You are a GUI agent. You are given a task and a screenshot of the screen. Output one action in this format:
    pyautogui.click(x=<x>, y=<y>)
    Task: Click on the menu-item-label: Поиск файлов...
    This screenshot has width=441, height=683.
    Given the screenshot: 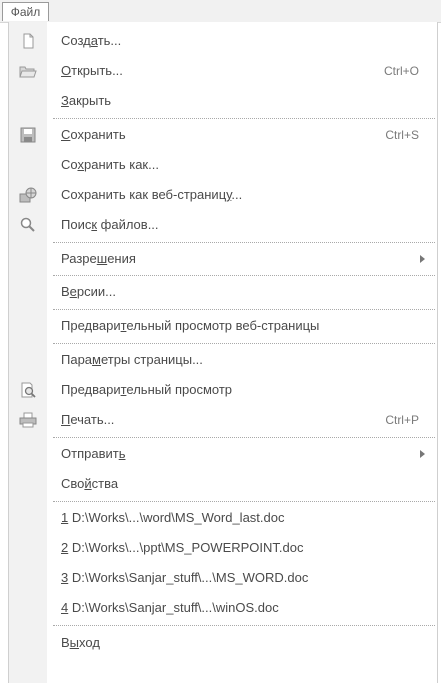 What is the action you would take?
    pyautogui.click(x=110, y=224)
    